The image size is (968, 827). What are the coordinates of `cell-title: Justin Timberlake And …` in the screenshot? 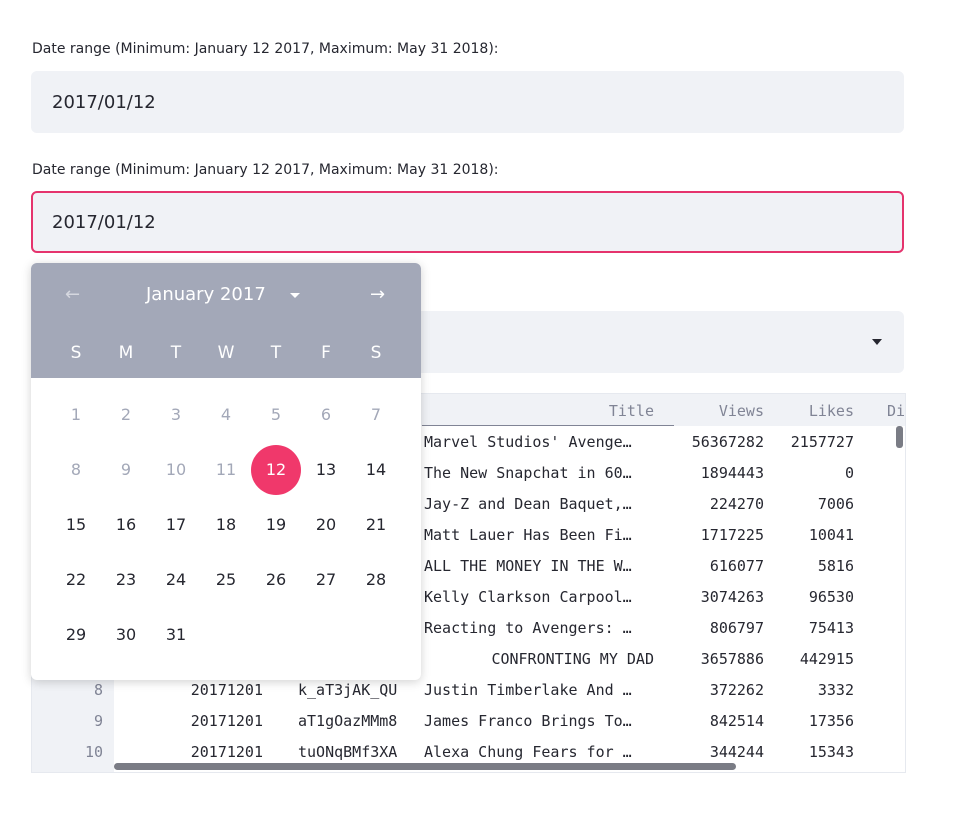 It's located at (528, 690).